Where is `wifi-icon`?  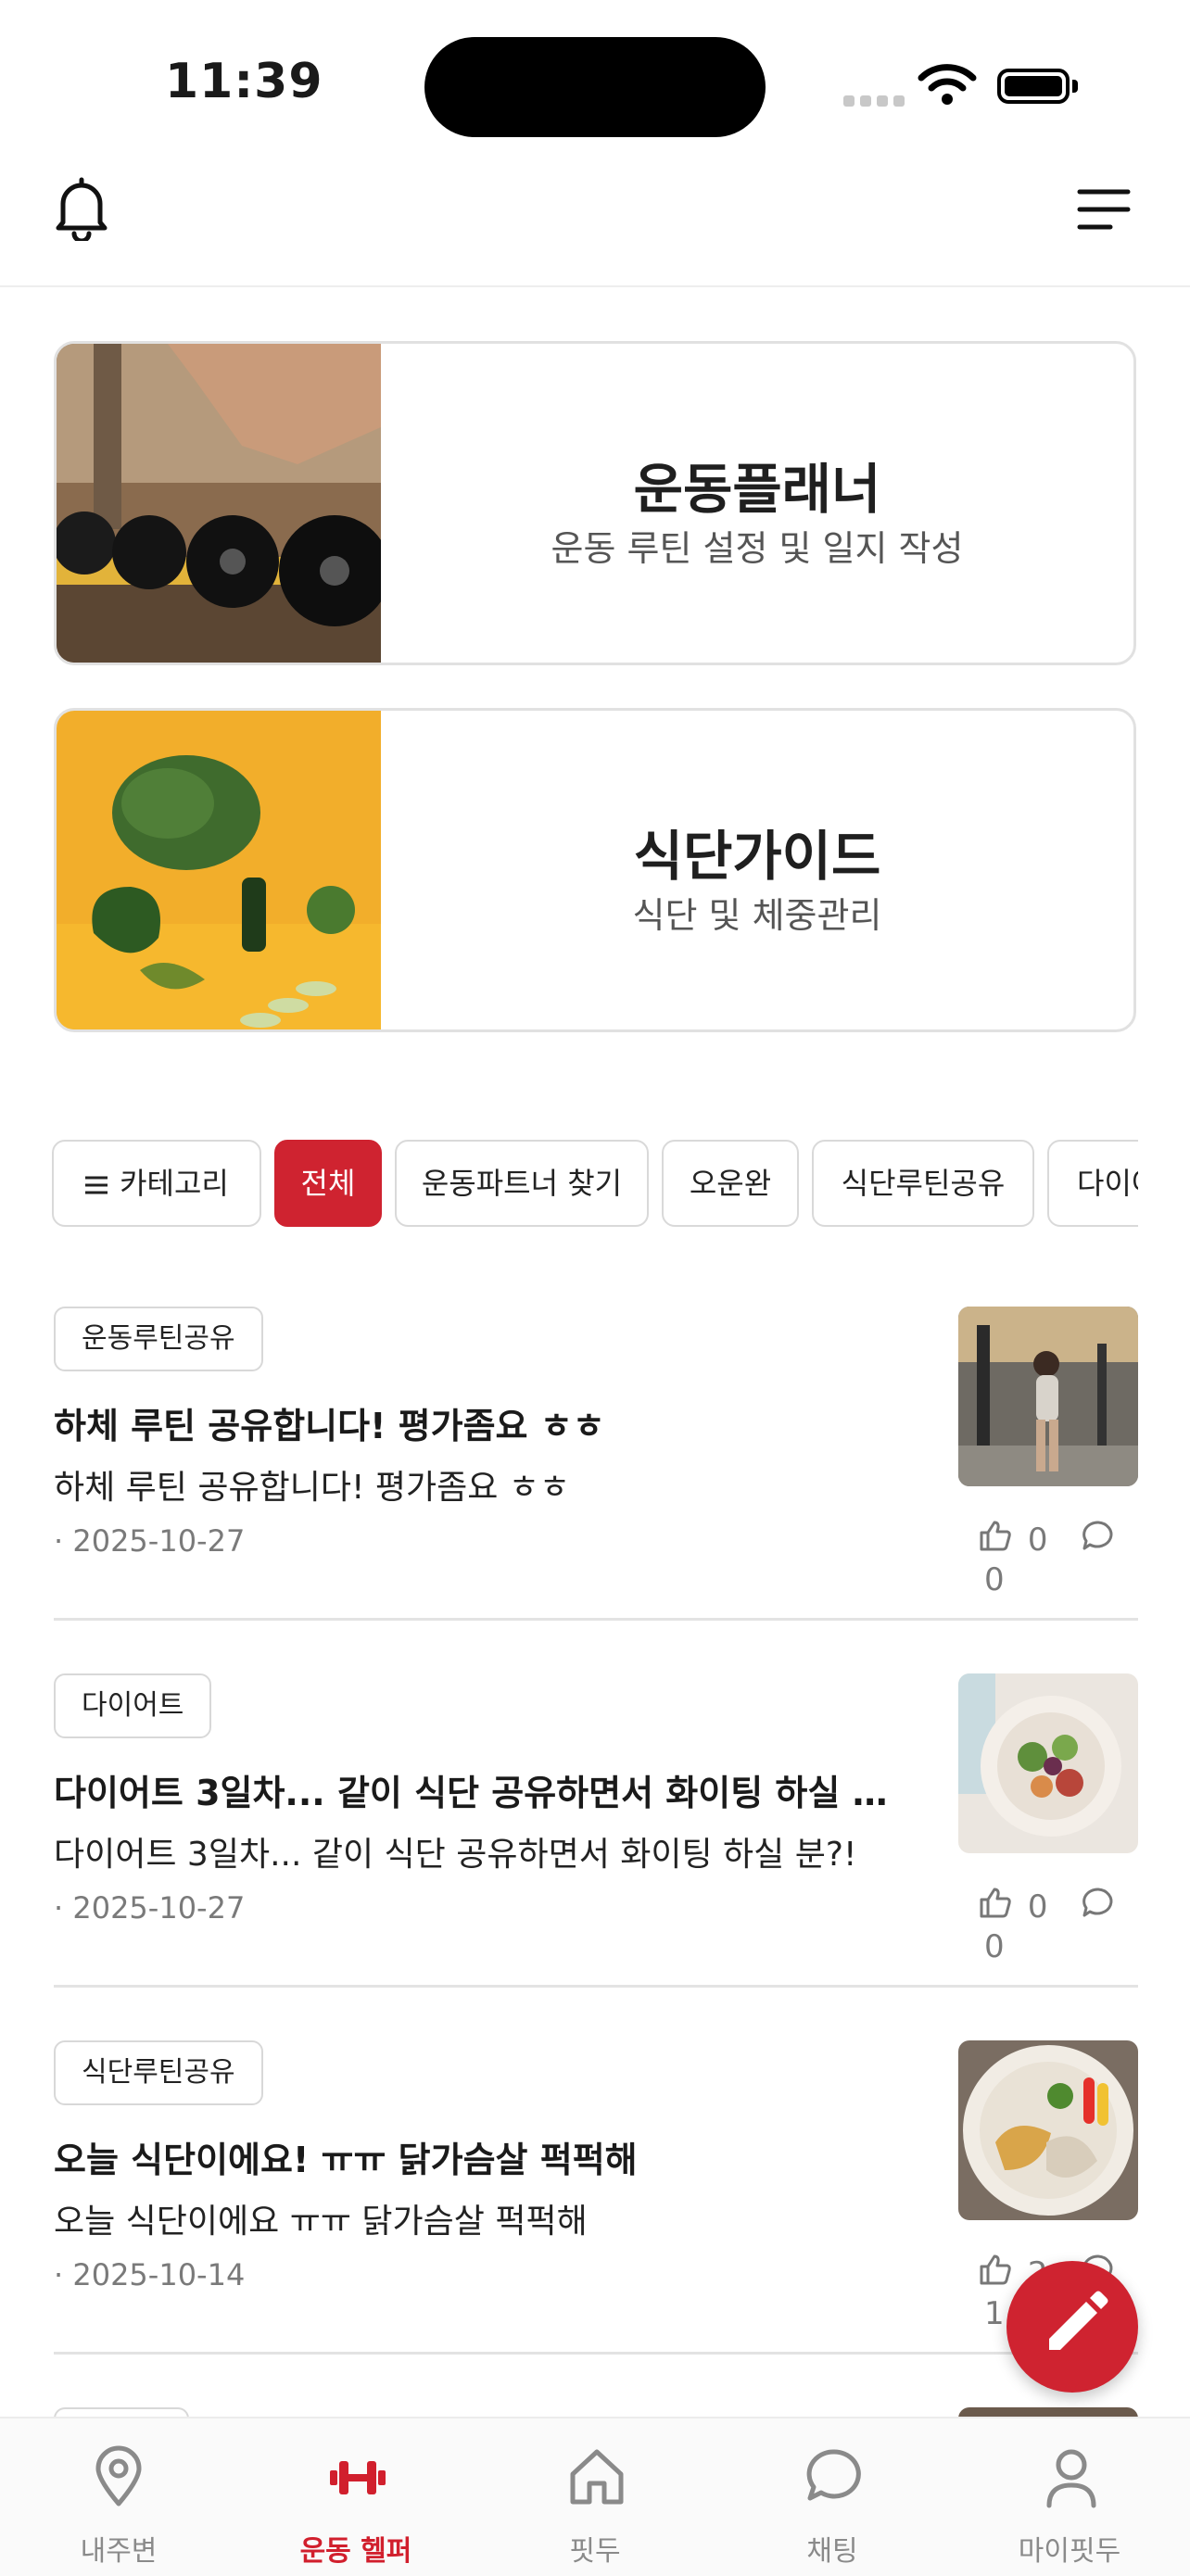 wifi-icon is located at coordinates (947, 86).